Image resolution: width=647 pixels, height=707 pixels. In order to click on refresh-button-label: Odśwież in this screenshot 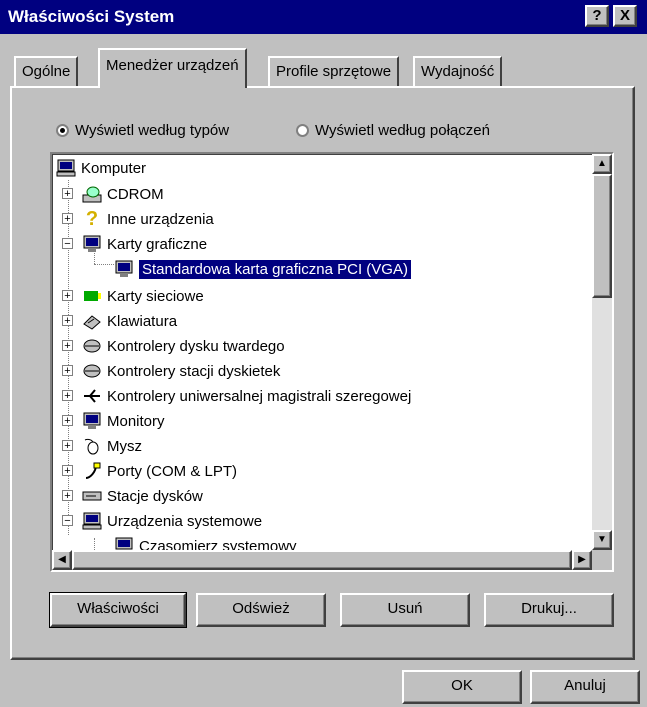, I will do `click(261, 608)`.